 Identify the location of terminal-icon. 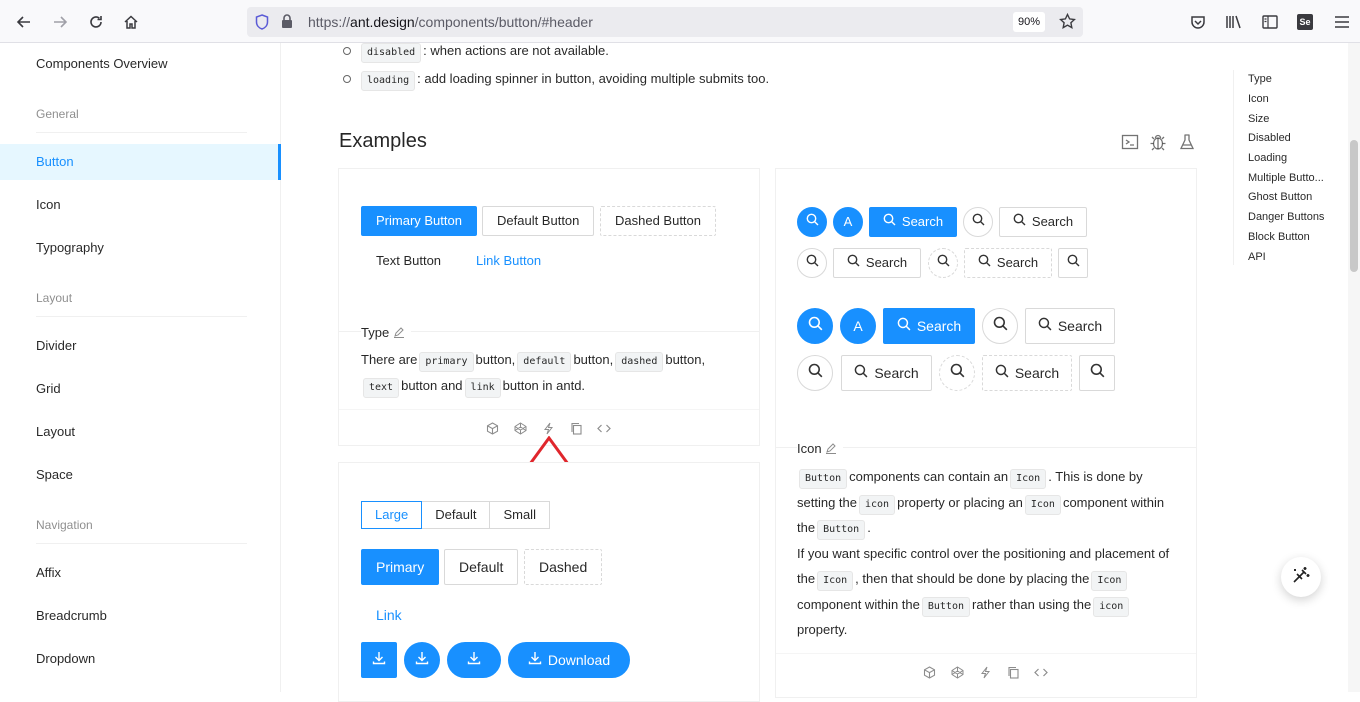
(1131, 143).